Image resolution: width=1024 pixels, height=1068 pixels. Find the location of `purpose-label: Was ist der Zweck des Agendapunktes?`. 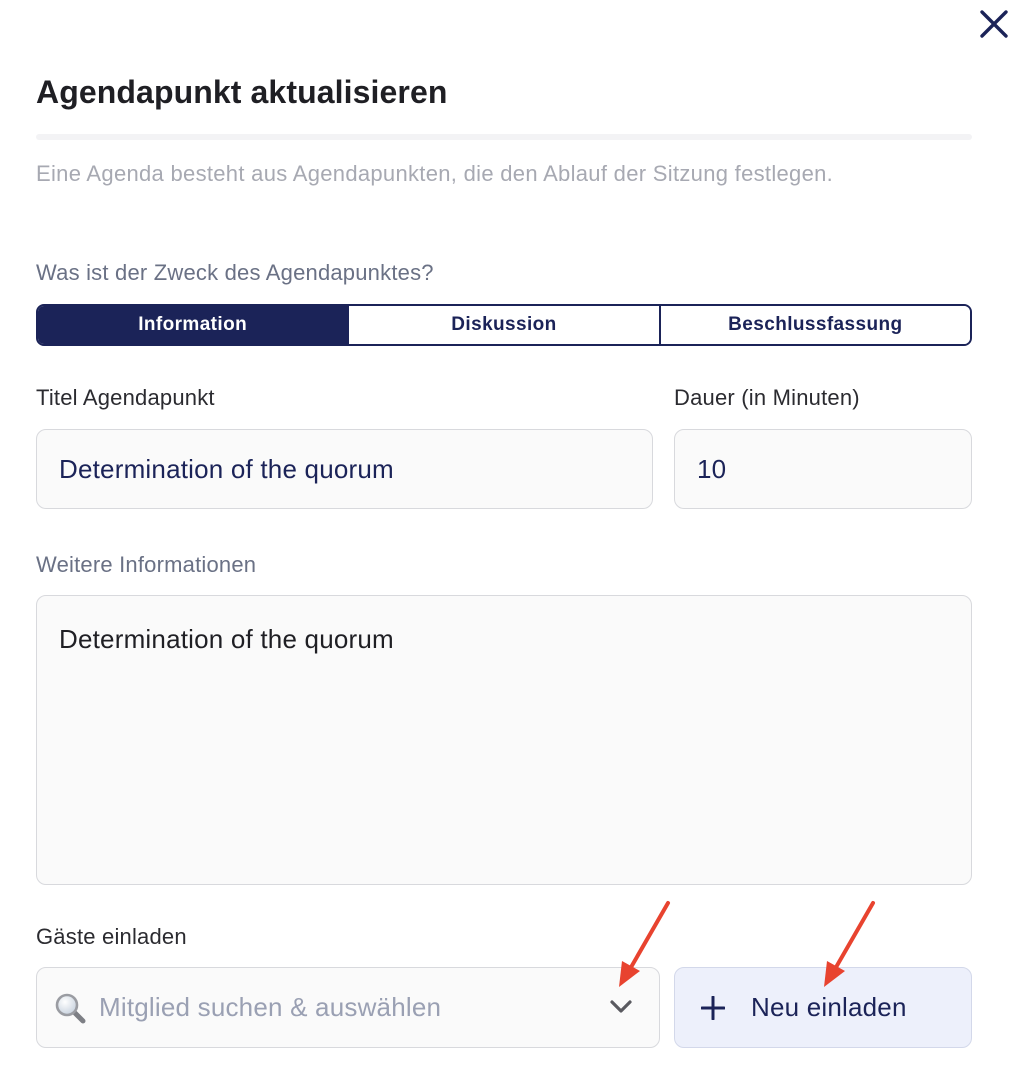

purpose-label: Was ist der Zweck des Agendapunktes? is located at coordinates (235, 272).